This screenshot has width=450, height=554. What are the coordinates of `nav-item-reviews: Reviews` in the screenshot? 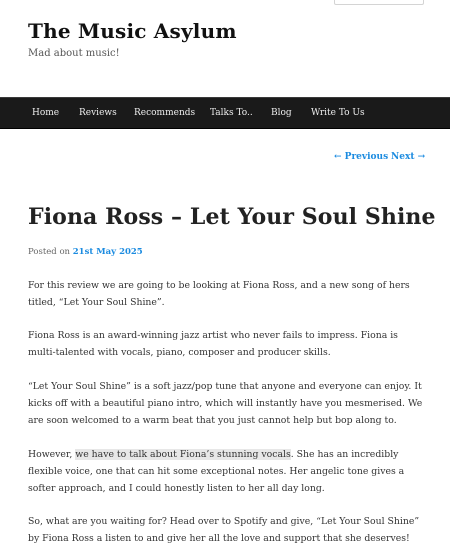 It's located at (98, 113).